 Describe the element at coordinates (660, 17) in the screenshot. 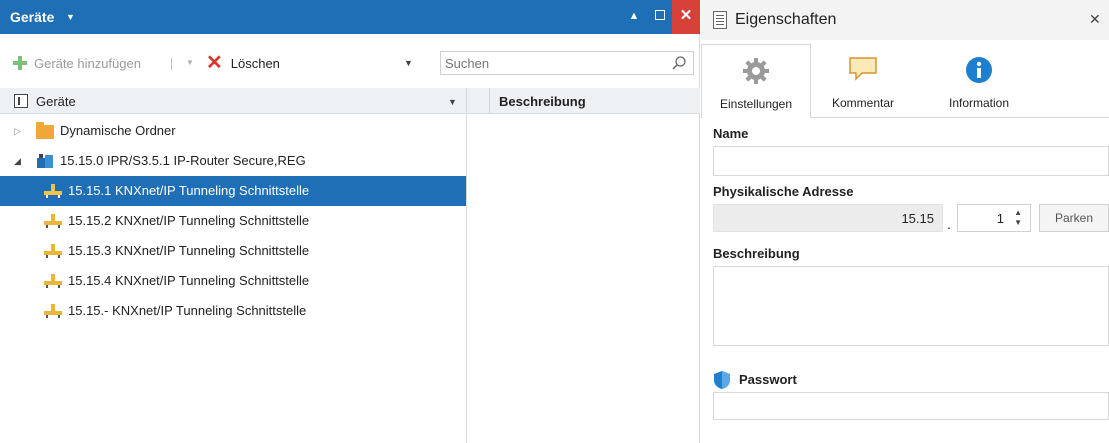

I see `restore-window-icon` at that location.